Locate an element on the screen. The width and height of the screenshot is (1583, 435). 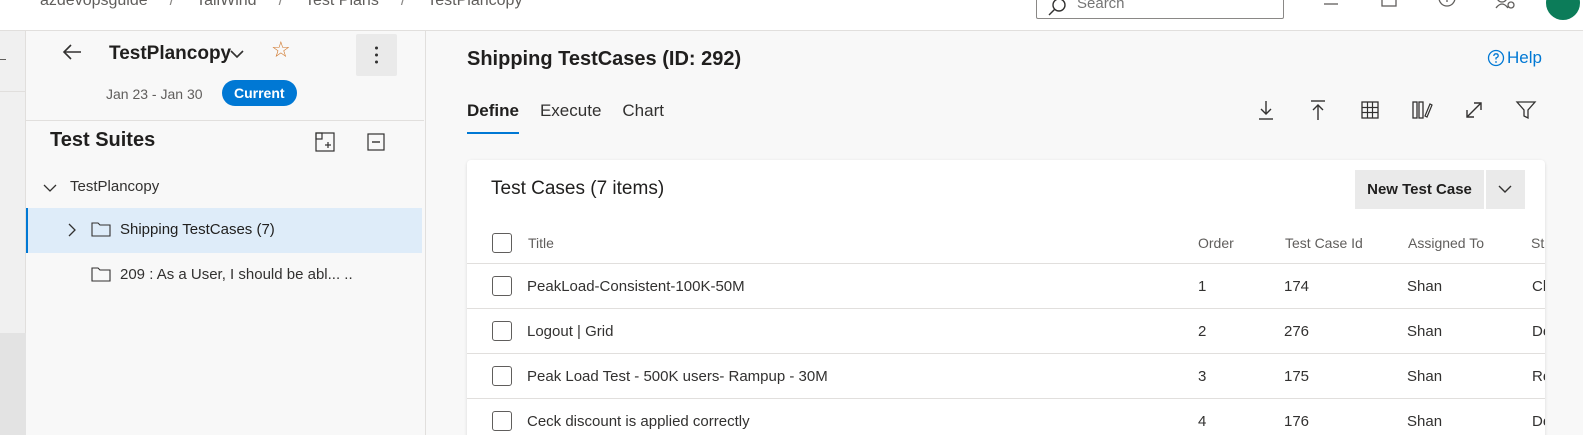
status-badge: Current is located at coordinates (259, 93).